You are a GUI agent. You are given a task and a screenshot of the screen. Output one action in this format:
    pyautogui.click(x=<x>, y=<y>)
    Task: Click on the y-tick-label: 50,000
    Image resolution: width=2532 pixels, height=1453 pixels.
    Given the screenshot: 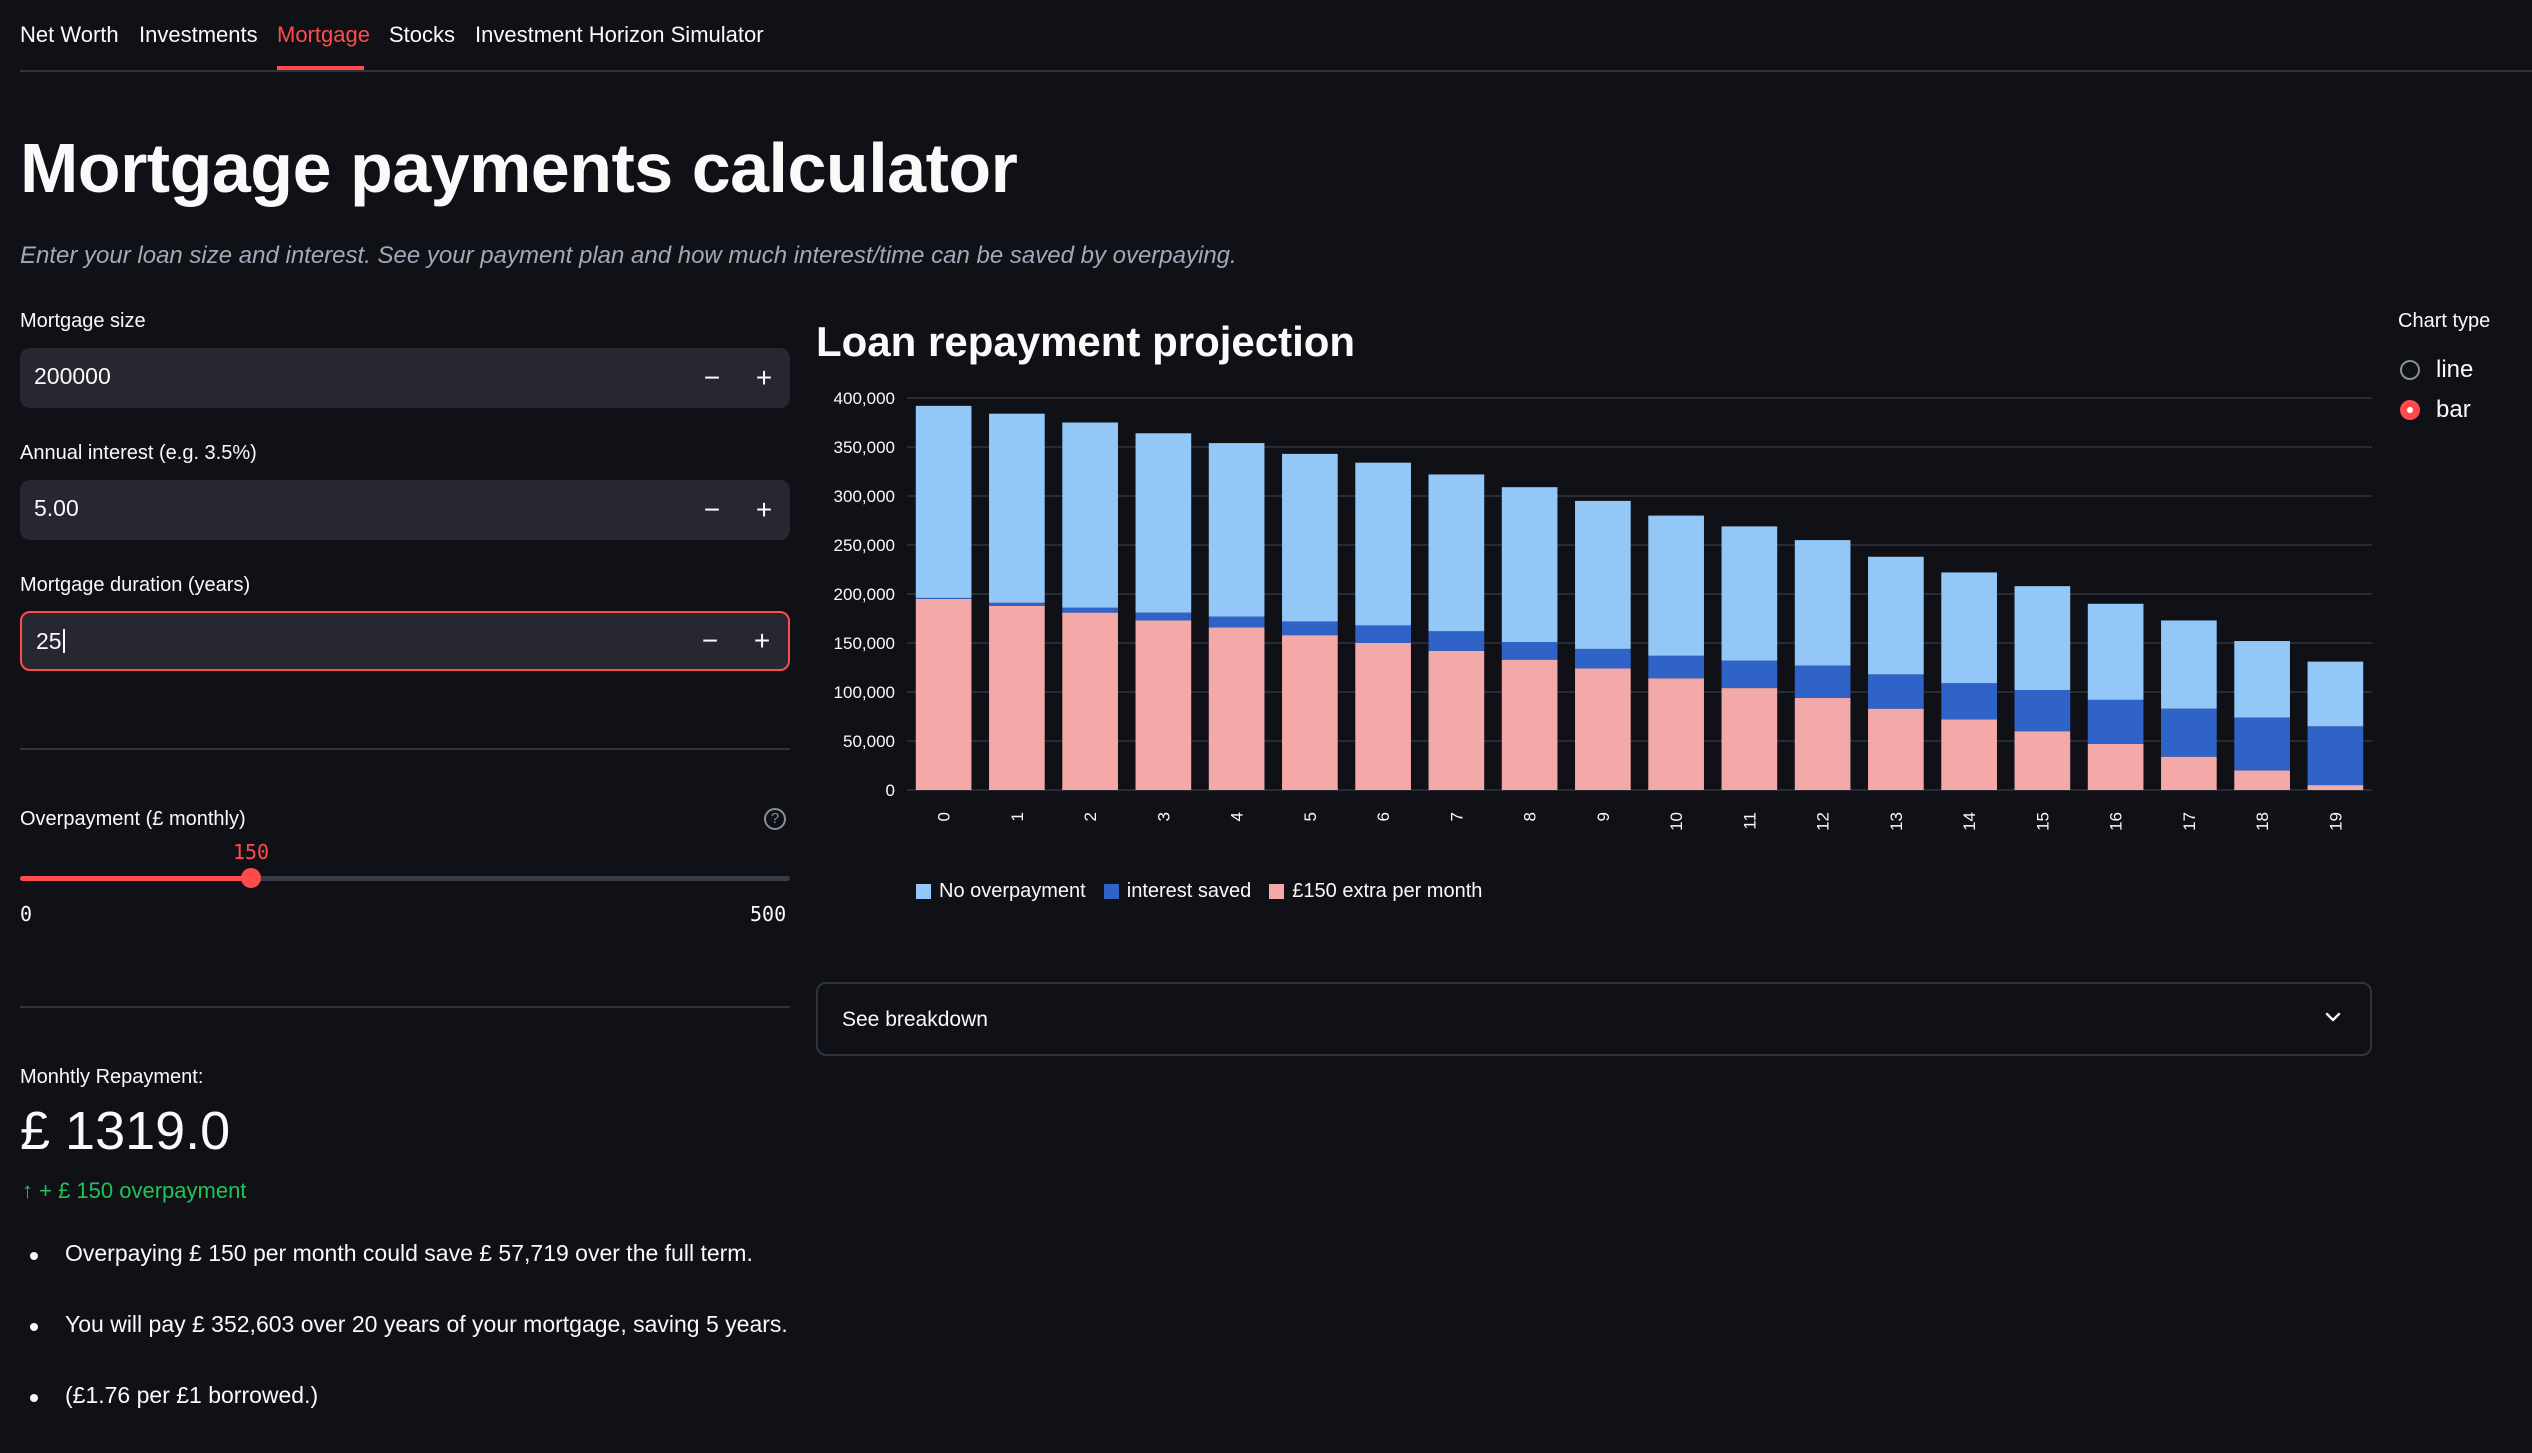 What is the action you would take?
    pyautogui.click(x=869, y=741)
    